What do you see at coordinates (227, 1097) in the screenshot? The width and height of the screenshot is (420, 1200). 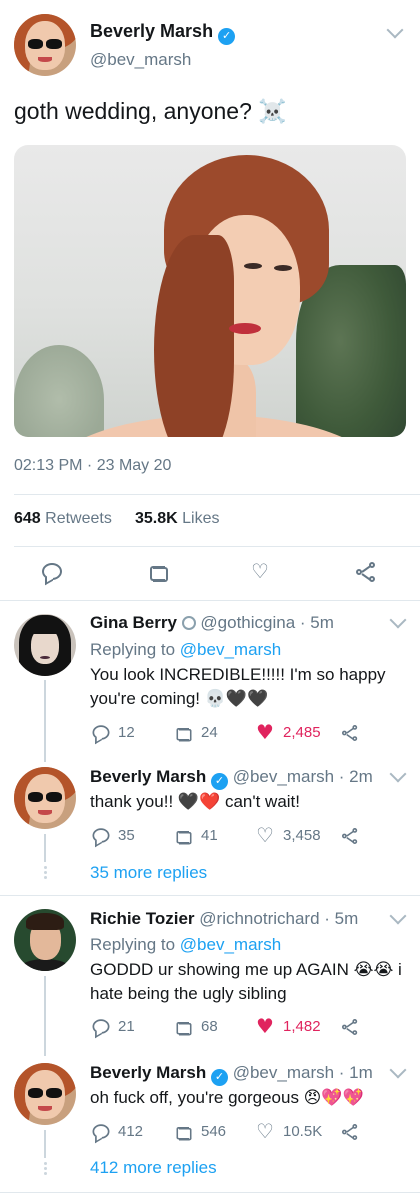 I see `reply-text: oh fuck off, you're gorgeous 😠💖💖` at bounding box center [227, 1097].